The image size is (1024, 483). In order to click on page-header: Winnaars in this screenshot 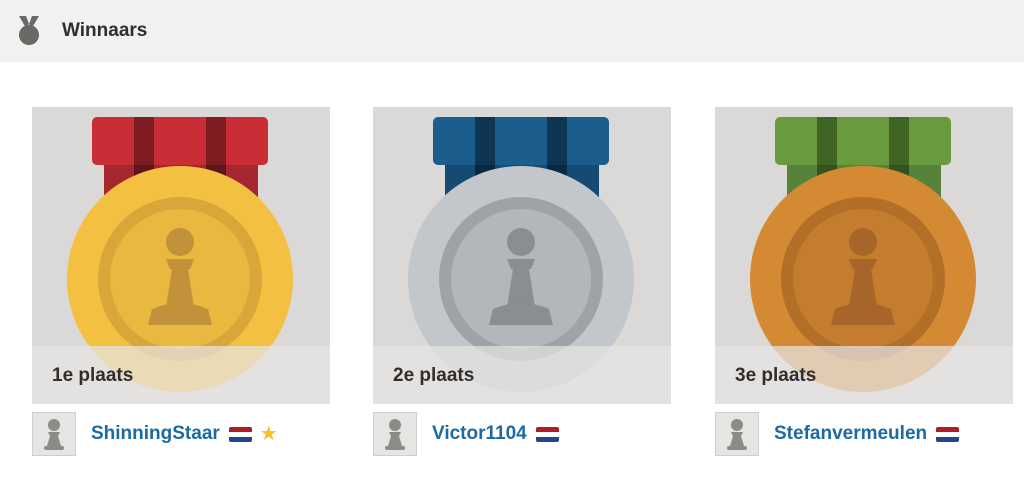, I will do `click(512, 31)`.